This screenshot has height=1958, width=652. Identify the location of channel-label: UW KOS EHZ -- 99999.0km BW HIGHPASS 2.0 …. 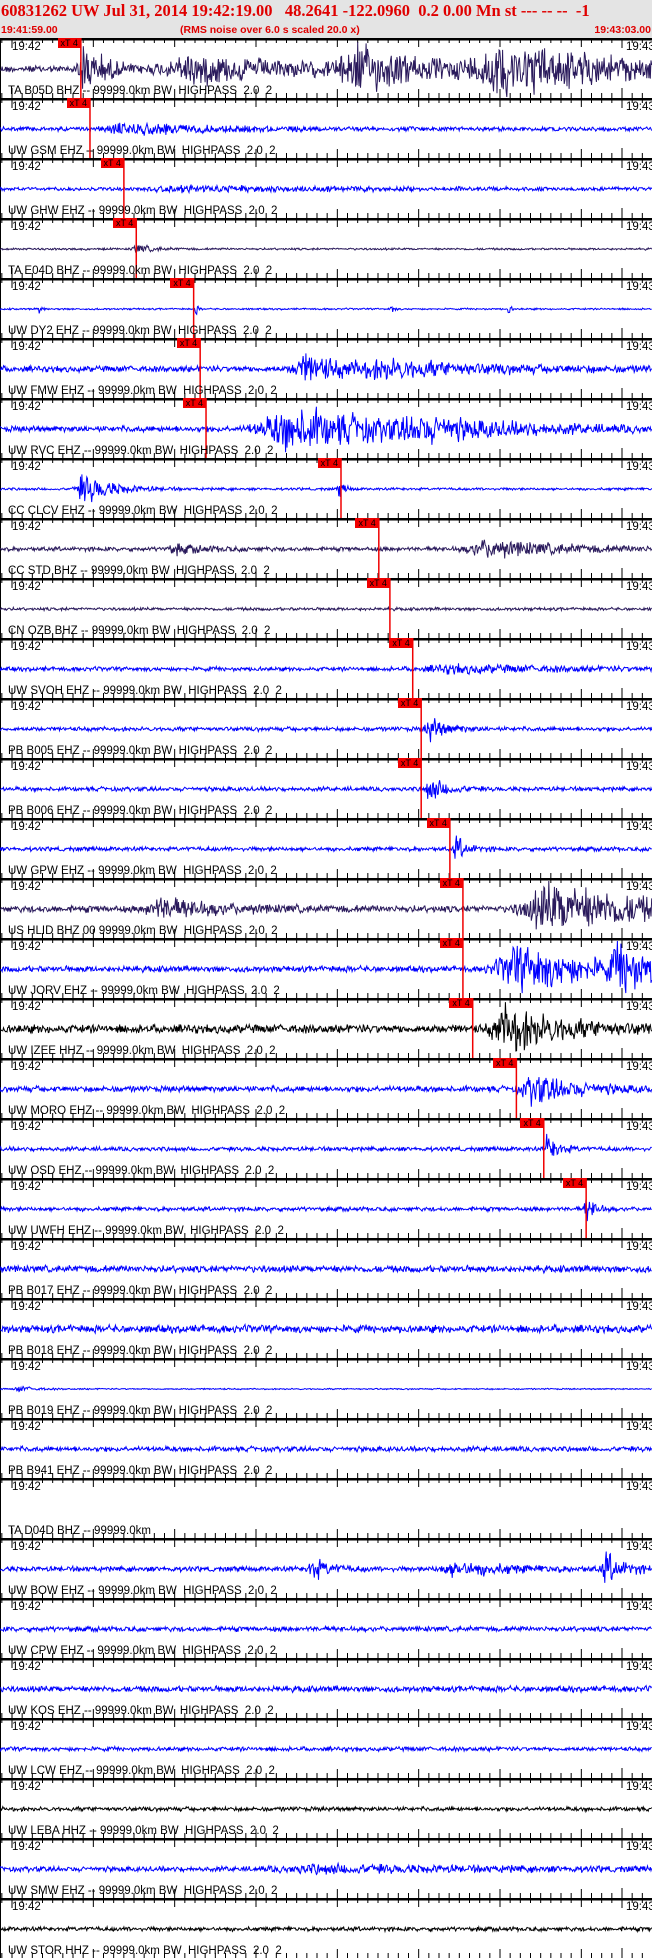
(141, 1711).